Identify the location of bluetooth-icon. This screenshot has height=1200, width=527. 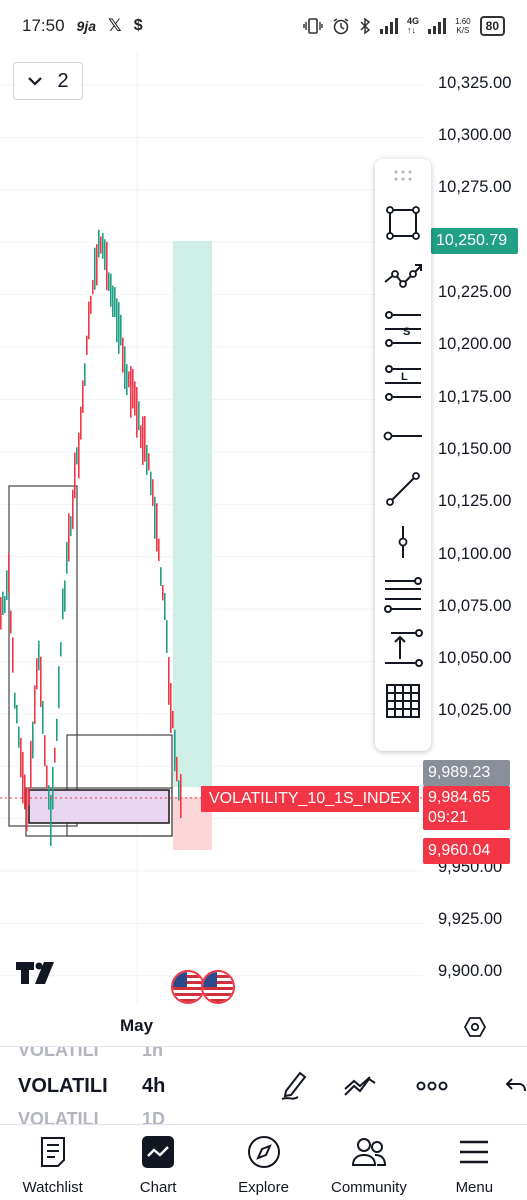
(365, 26).